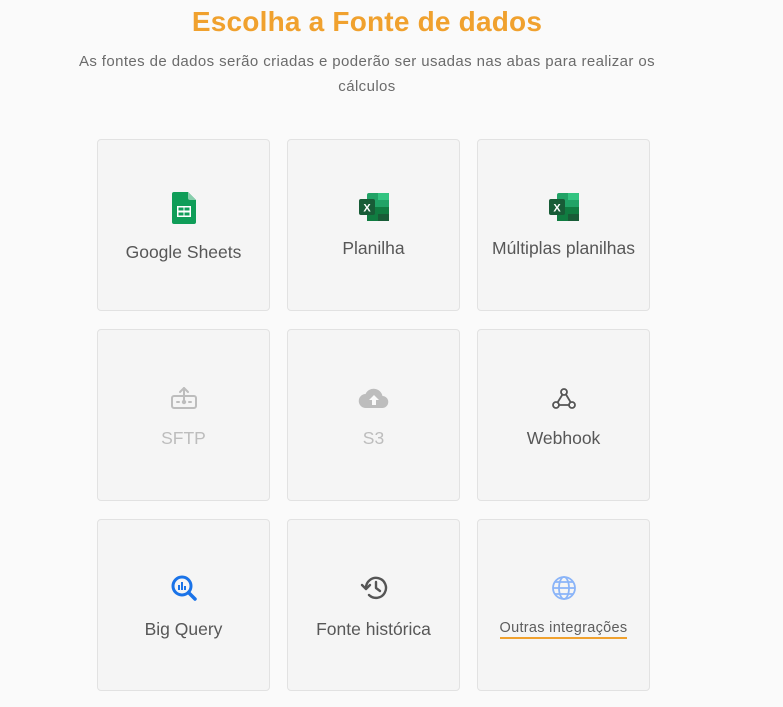 This screenshot has width=783, height=707. What do you see at coordinates (373, 605) in the screenshot?
I see `source-card-fonte-historica: Fonte histórica` at bounding box center [373, 605].